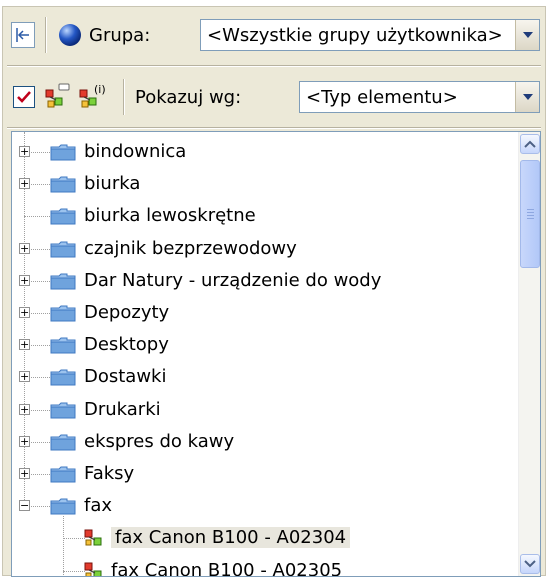  I want to click on tree-item: − fax, so click(262, 506).